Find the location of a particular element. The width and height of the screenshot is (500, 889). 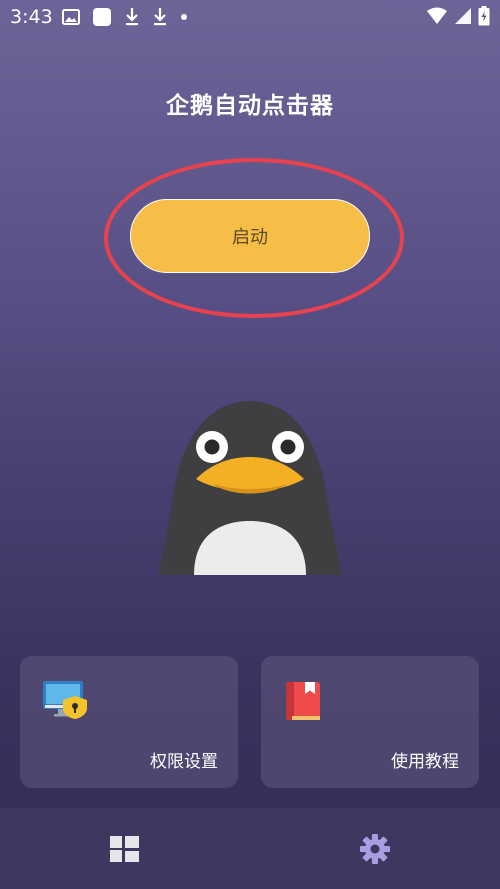

dot-icon is located at coordinates (184, 17).